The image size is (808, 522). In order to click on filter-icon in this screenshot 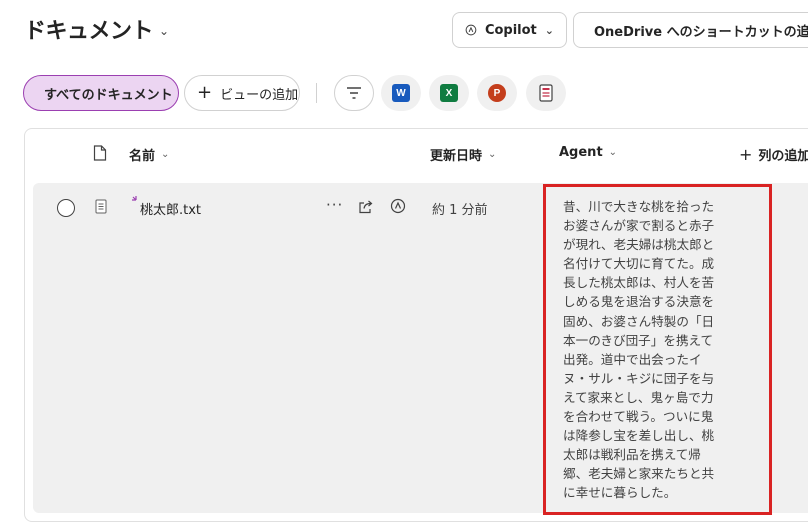, I will do `click(354, 93)`.